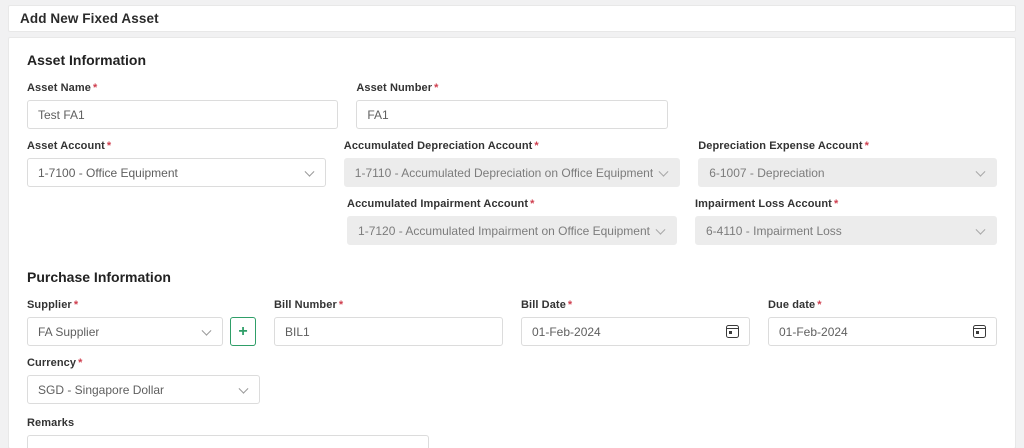  What do you see at coordinates (847, 172) in the screenshot?
I see `depreciation-expense-account-select: 6-1007 - Depreciation` at bounding box center [847, 172].